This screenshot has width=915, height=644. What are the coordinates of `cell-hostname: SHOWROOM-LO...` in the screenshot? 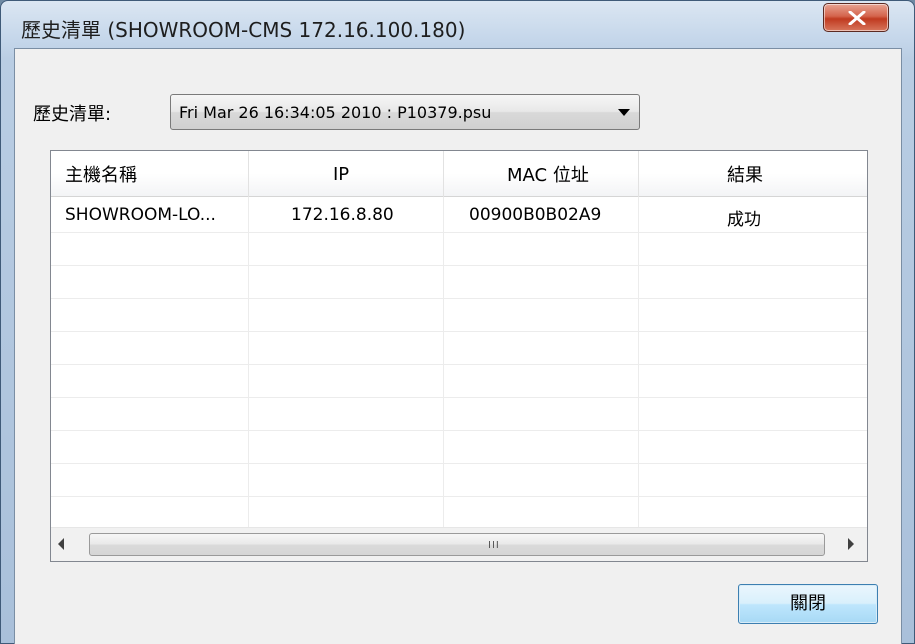 It's located at (140, 215).